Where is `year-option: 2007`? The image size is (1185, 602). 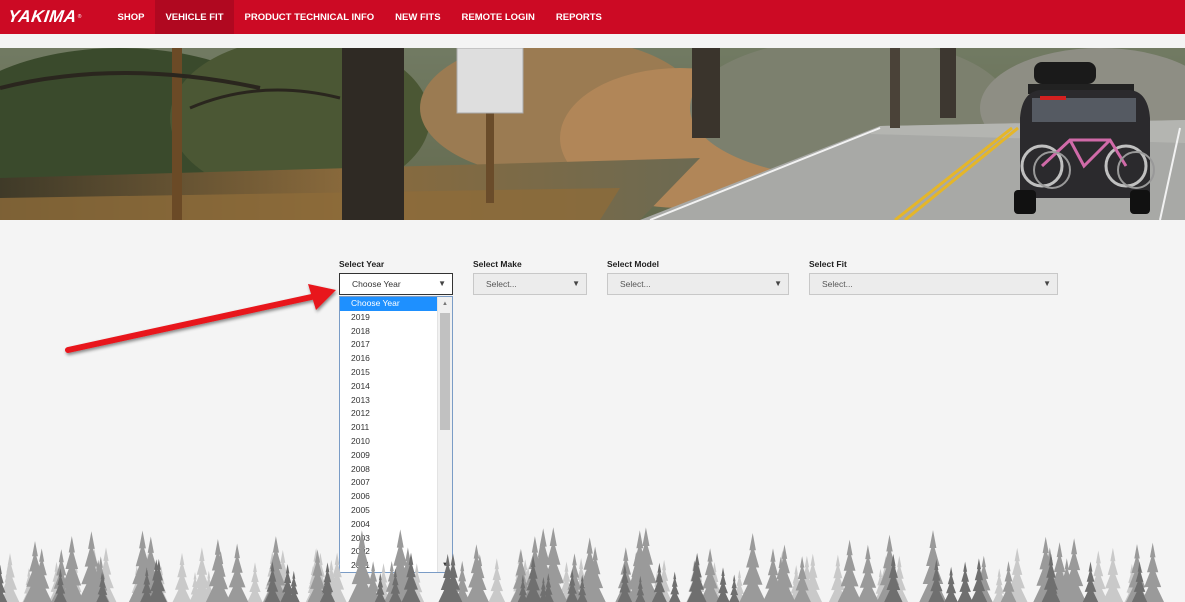 year-option: 2007 is located at coordinates (388, 483).